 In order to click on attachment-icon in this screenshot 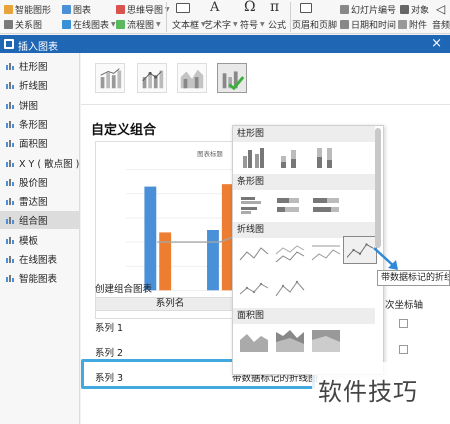, I will do `click(402, 24)`.